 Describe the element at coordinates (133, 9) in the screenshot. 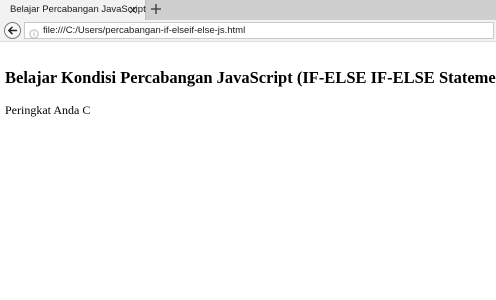

I see `close-icon` at that location.